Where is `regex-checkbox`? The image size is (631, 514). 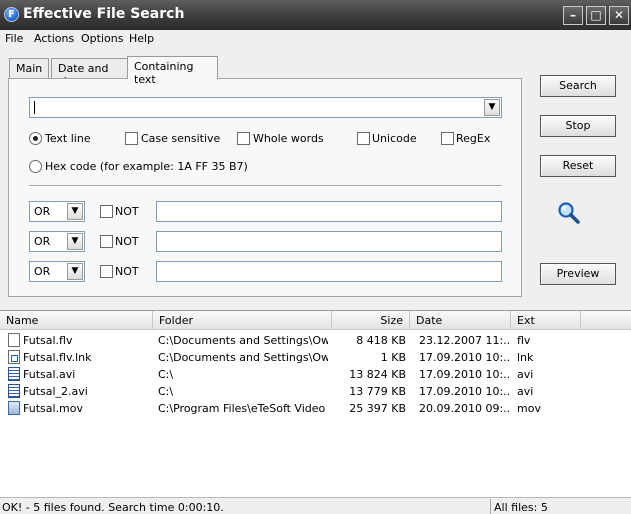
regex-checkbox is located at coordinates (447, 138).